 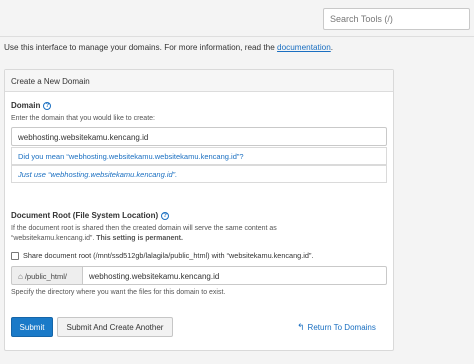 What do you see at coordinates (199, 81) in the screenshot?
I see `panel-title: Create a New Domain` at bounding box center [199, 81].